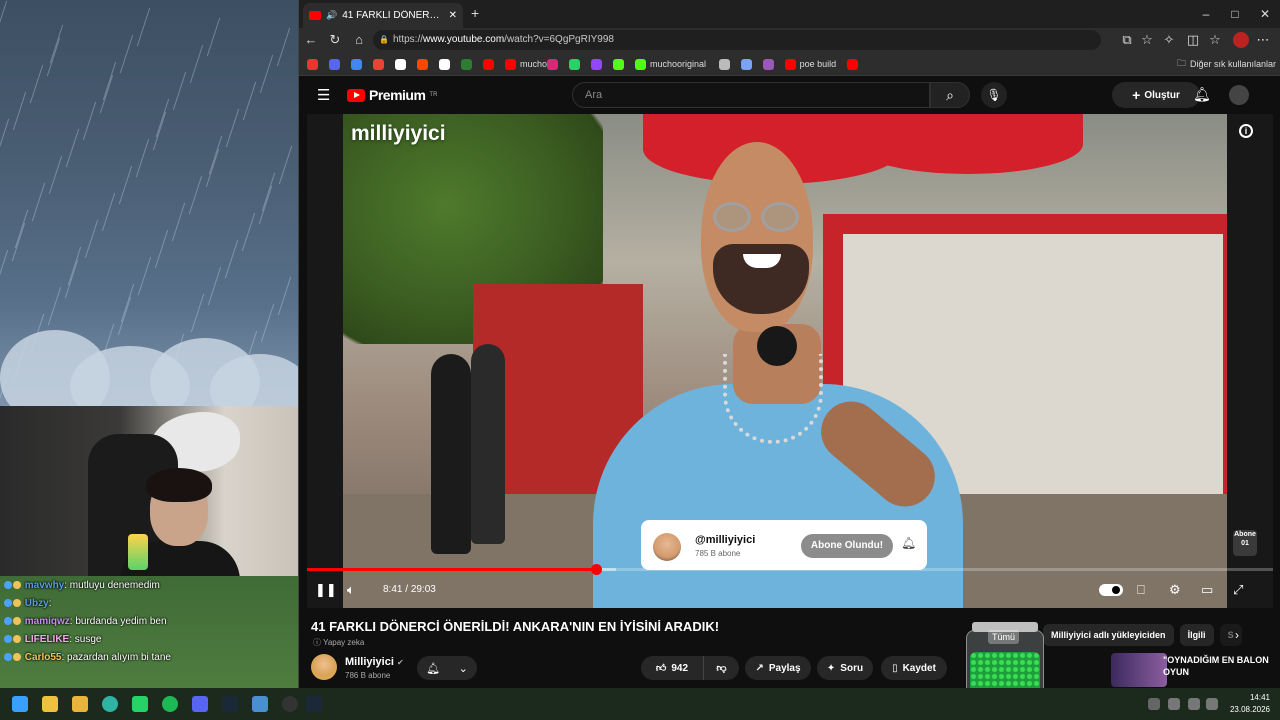 This screenshot has height=720, width=1280. I want to click on share-button: ↗ Paylaş, so click(778, 668).